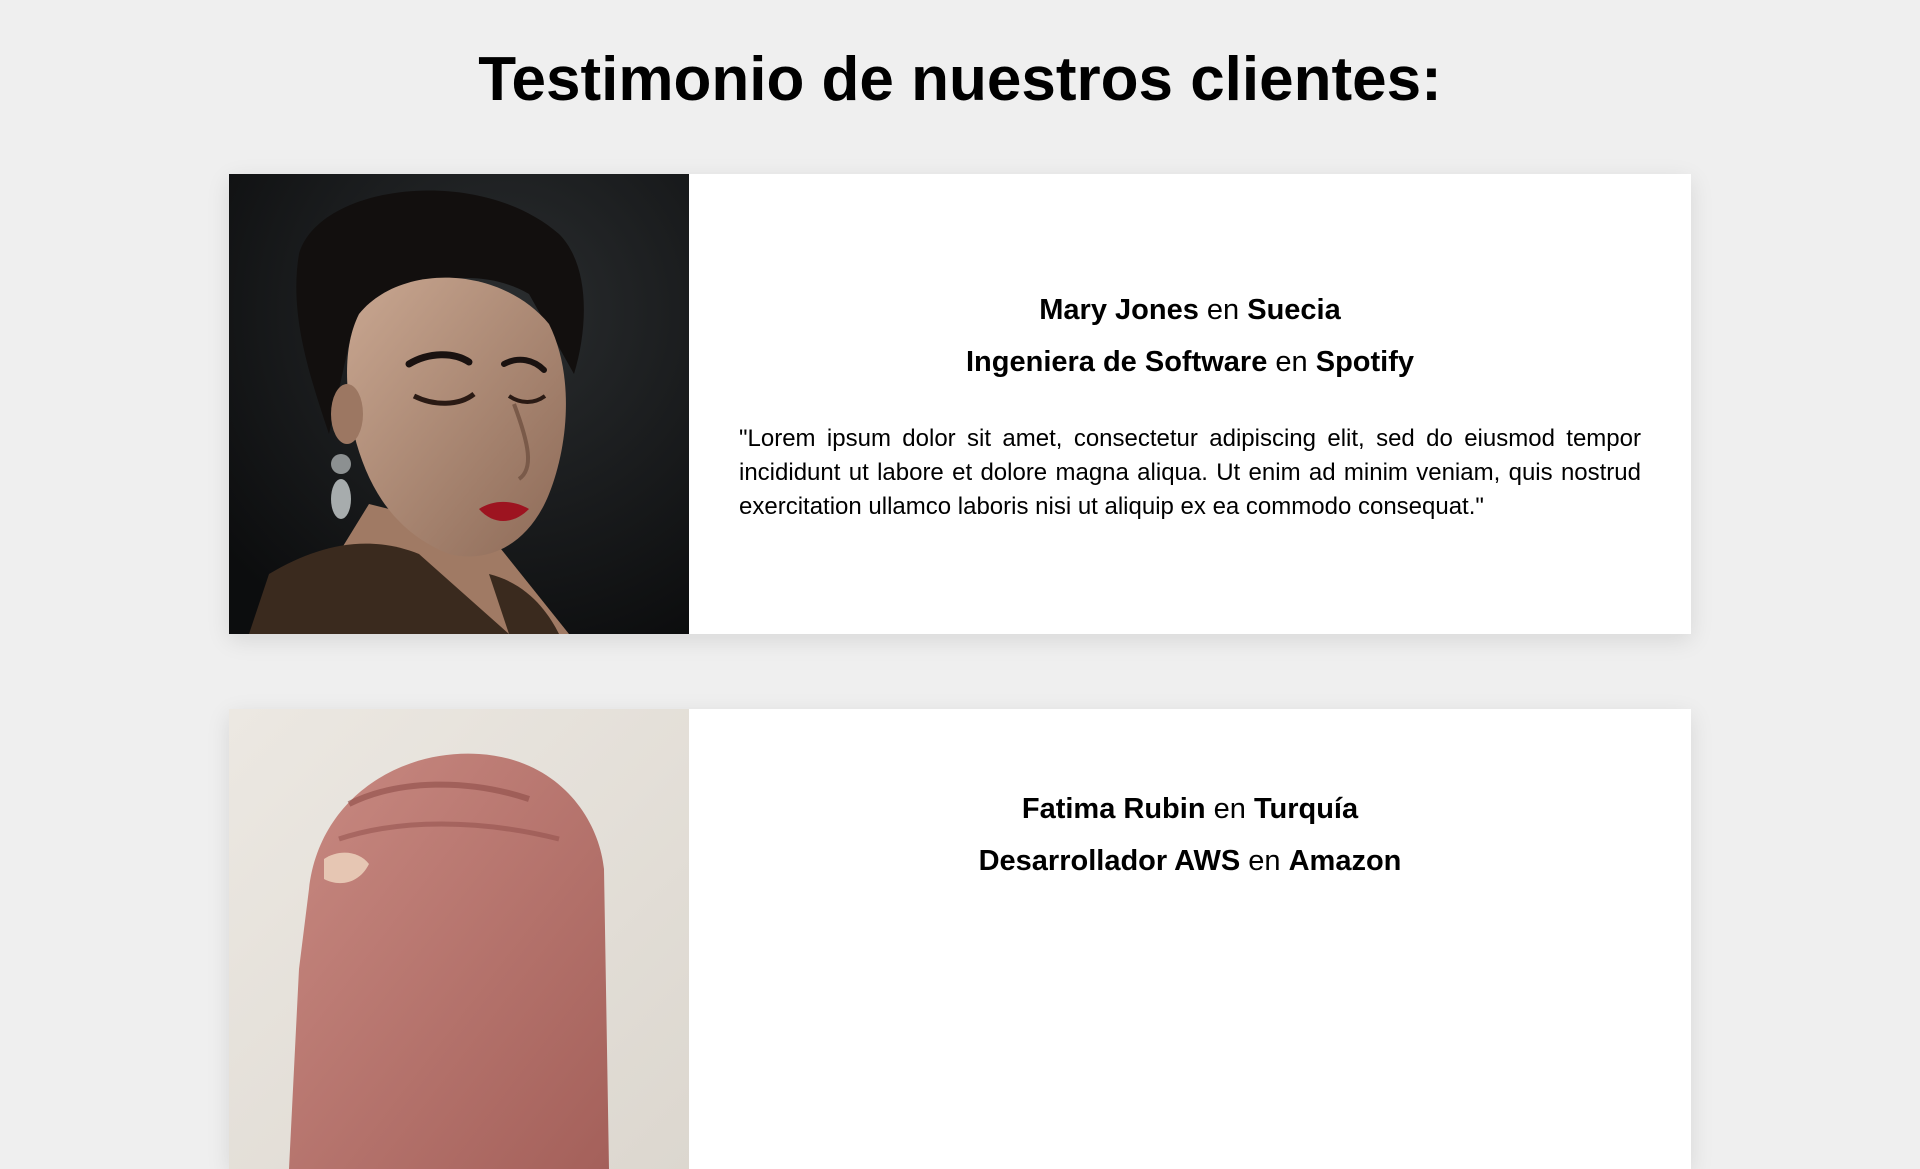  What do you see at coordinates (1294, 310) in the screenshot?
I see `client-location: Suecia` at bounding box center [1294, 310].